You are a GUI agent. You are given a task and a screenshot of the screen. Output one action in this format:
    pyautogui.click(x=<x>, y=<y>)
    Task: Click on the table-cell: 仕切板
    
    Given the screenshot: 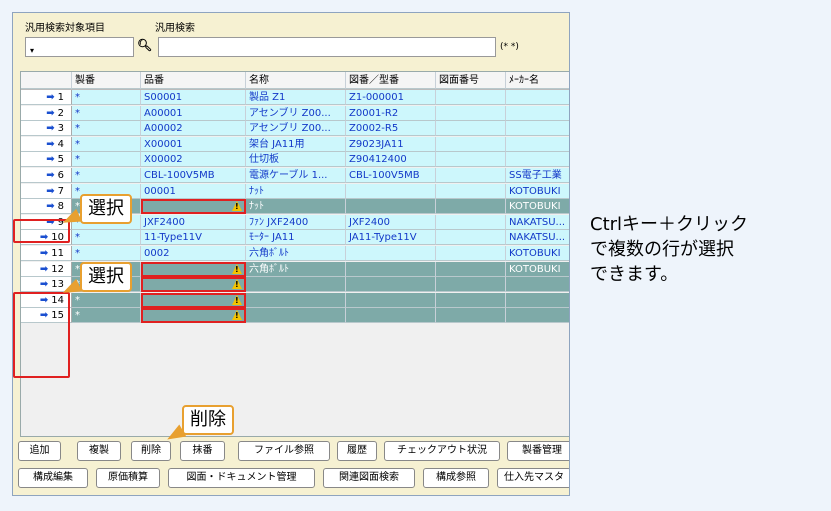 What is the action you would take?
    pyautogui.click(x=296, y=160)
    